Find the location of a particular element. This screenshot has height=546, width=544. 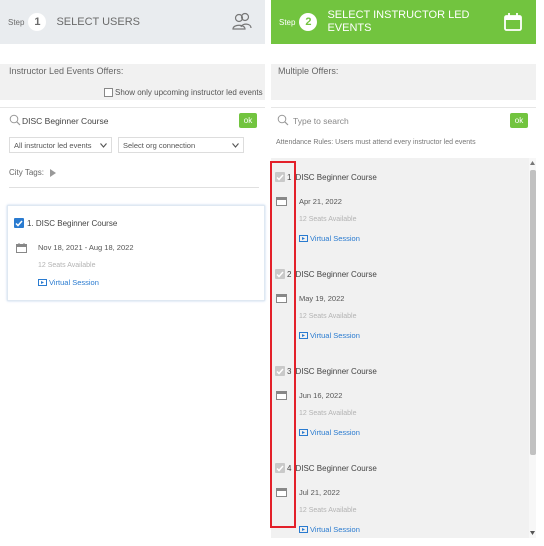

event-date: Apr 21, 2022 is located at coordinates (320, 201).